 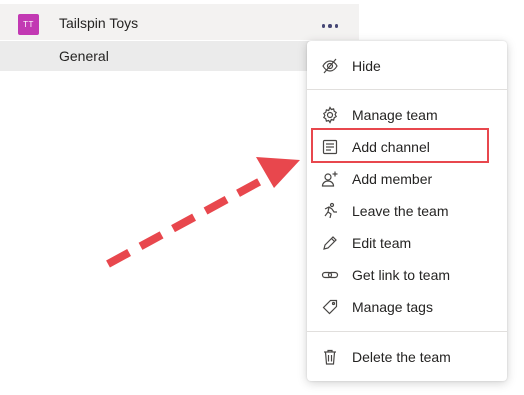 I want to click on menu-item-hide: Hide, so click(x=407, y=66).